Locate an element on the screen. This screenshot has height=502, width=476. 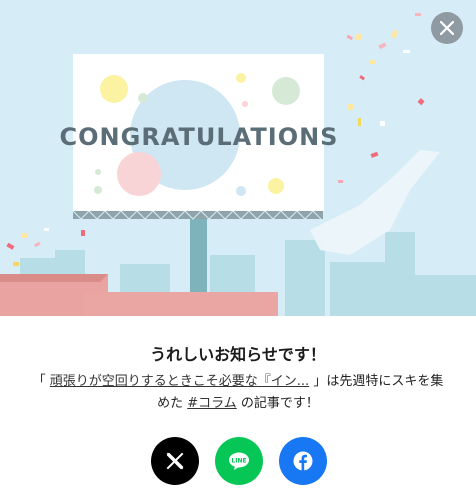
share-facebook-button is located at coordinates (303, 461).